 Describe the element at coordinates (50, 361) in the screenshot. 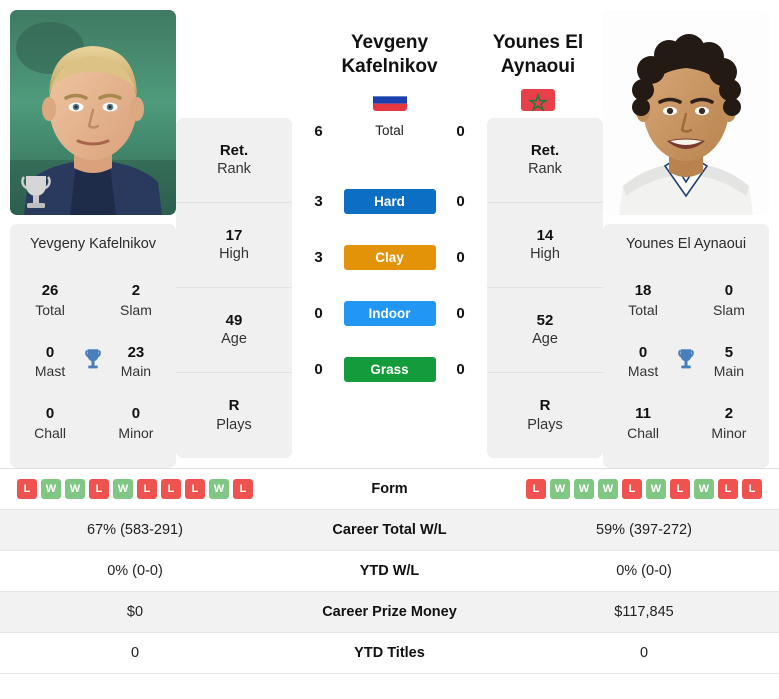

I see `left-masters-titles: 0 Mast` at that location.